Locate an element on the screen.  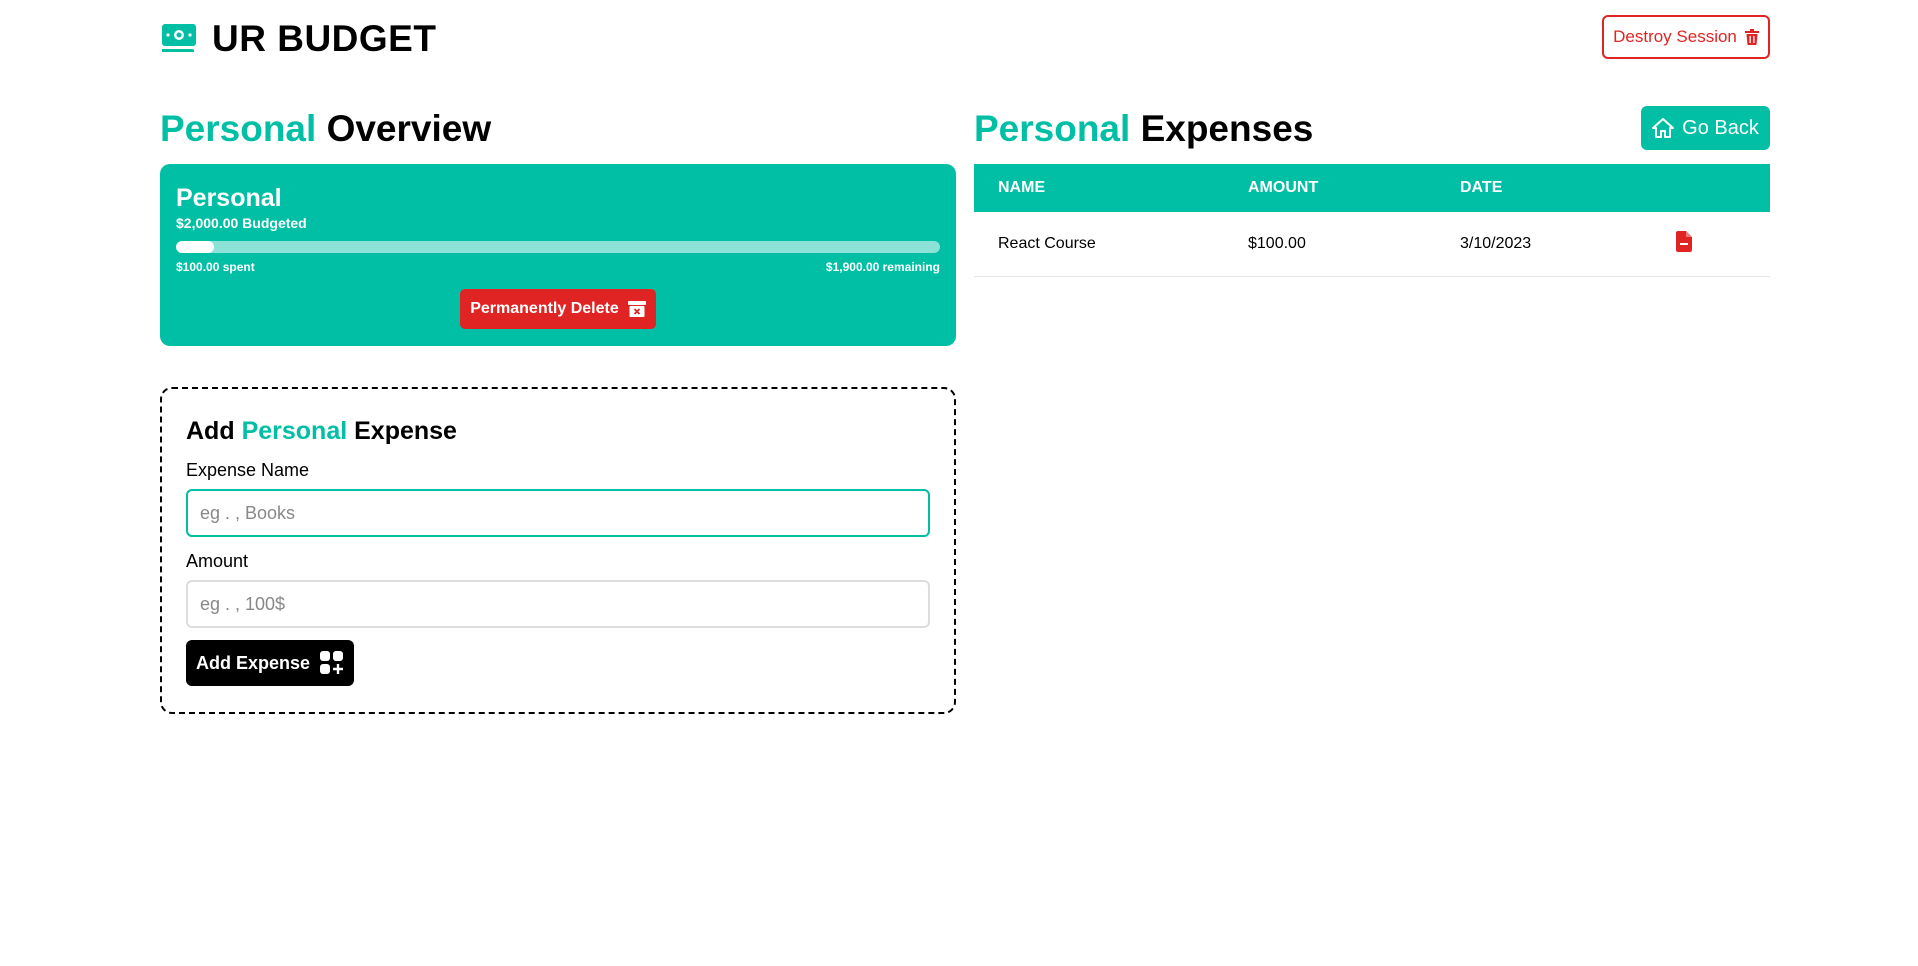
overview-heading: Personal Overview is located at coordinates (325, 129).